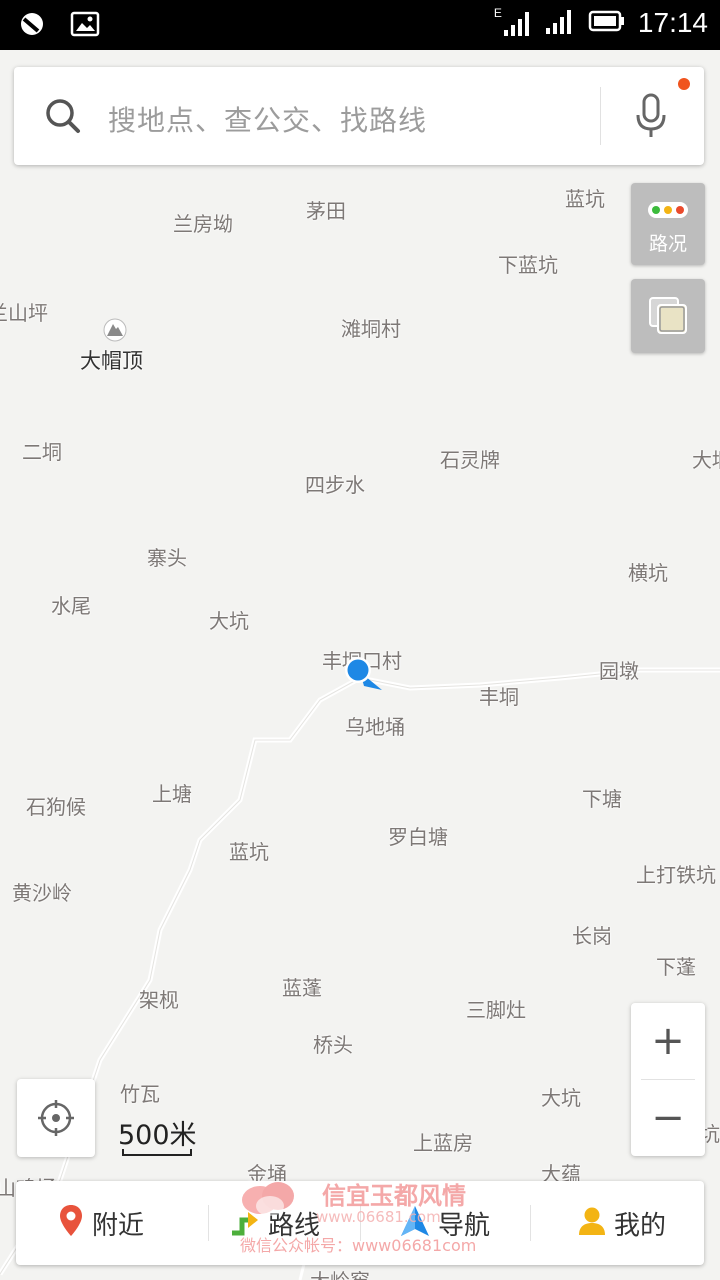 The height and width of the screenshot is (1280, 720). I want to click on search-icon, so click(63, 118).